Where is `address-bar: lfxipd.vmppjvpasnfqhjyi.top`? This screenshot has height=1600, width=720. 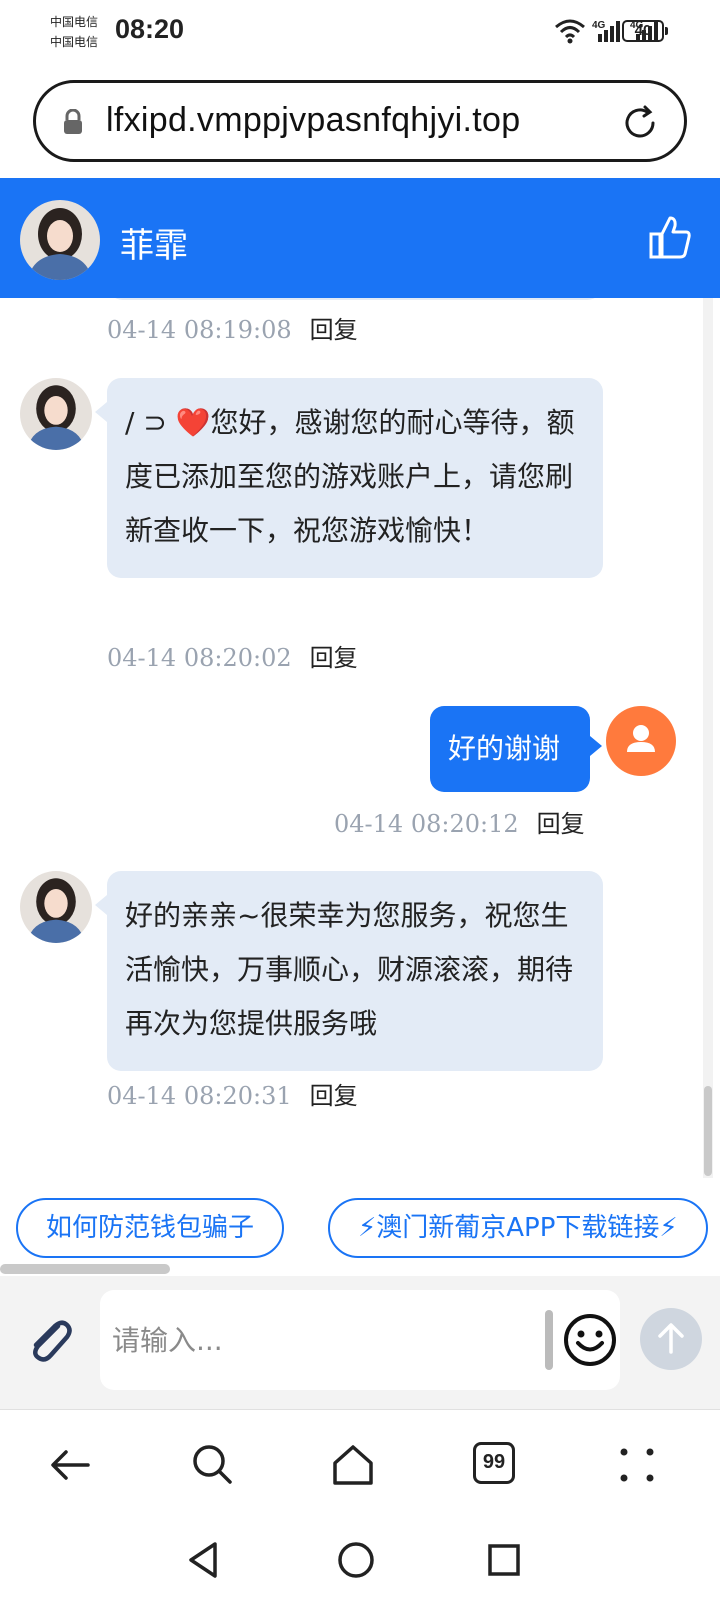
address-bar: lfxipd.vmppjvpasnfqhjyi.top is located at coordinates (360, 121).